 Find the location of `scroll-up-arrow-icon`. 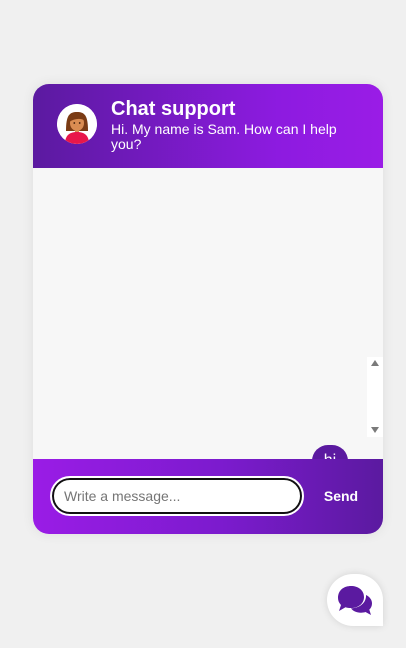

scroll-up-arrow-icon is located at coordinates (375, 363).